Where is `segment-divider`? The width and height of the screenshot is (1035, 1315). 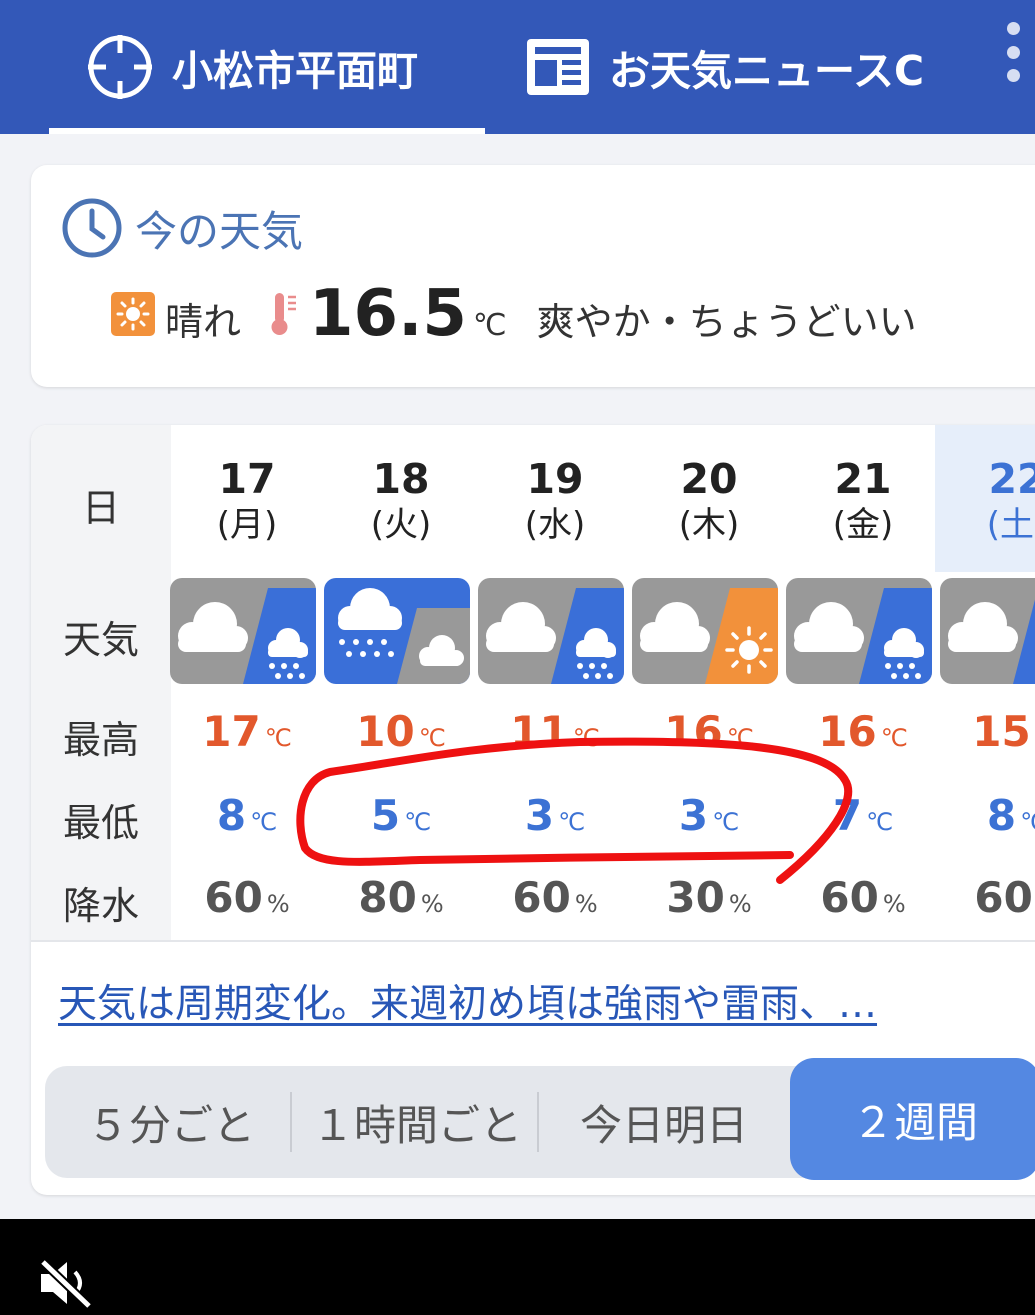
segment-divider is located at coordinates (291, 1122).